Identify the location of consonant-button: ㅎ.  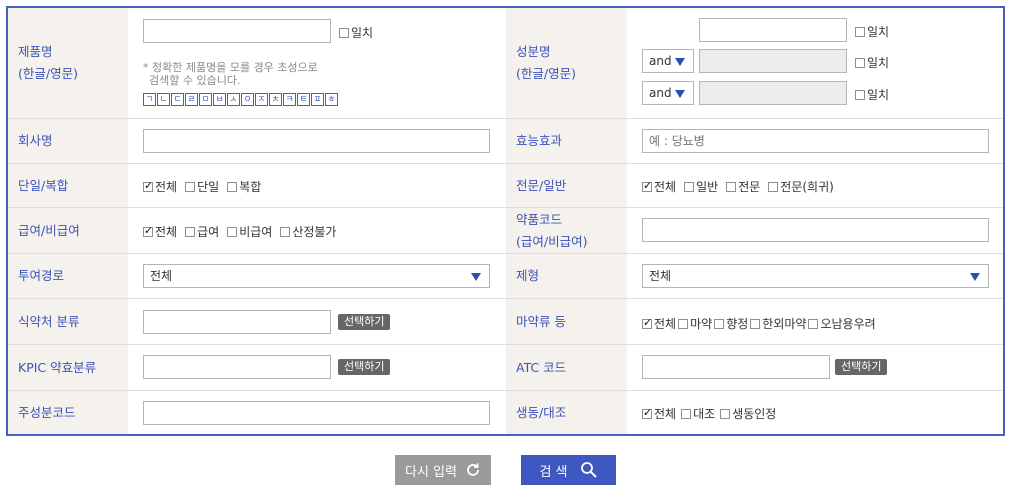
(331, 99).